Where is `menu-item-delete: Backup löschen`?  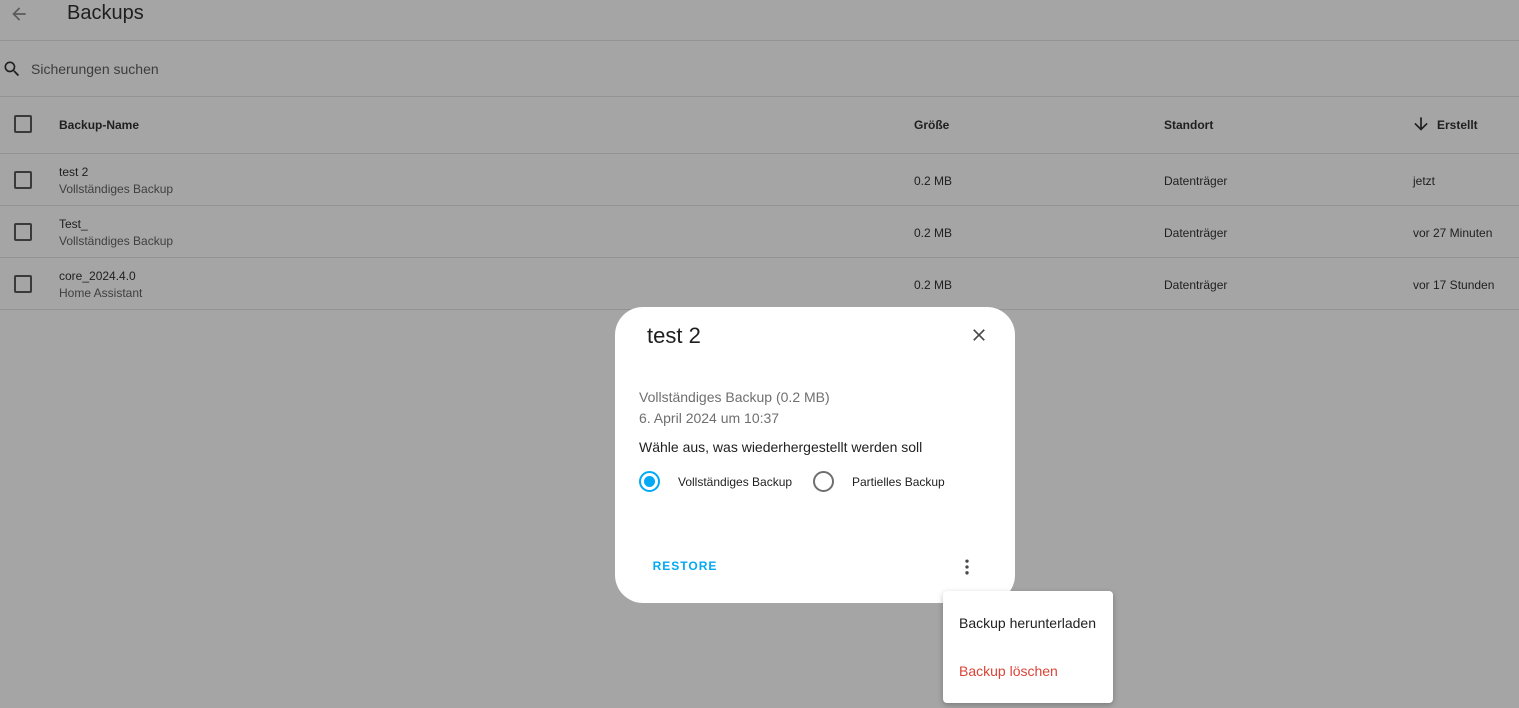
menu-item-delete: Backup löschen is located at coordinates (1028, 671).